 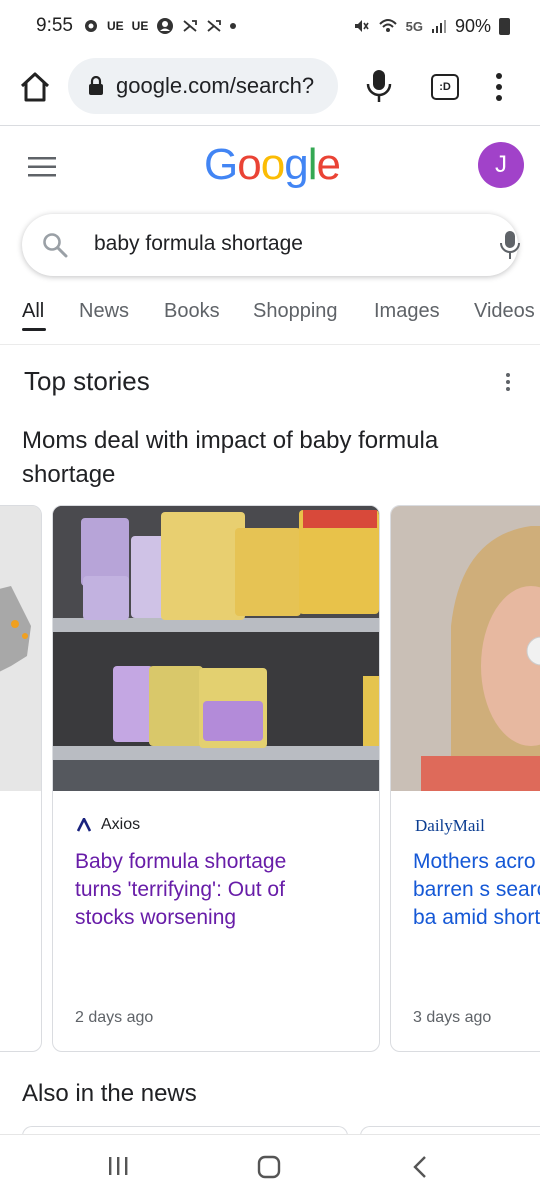 I want to click on tab-shopping: Shopping, so click(x=295, y=311).